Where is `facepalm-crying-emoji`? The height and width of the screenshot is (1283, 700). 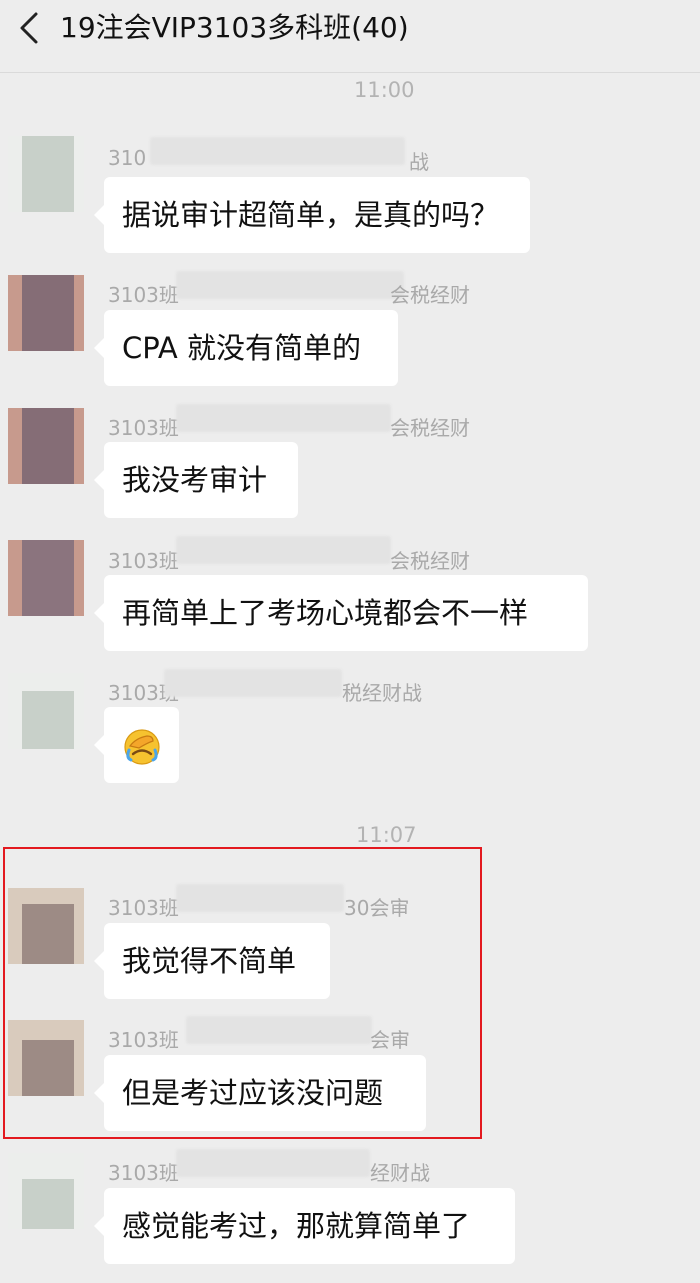
facepalm-crying-emoji is located at coordinates (142, 747).